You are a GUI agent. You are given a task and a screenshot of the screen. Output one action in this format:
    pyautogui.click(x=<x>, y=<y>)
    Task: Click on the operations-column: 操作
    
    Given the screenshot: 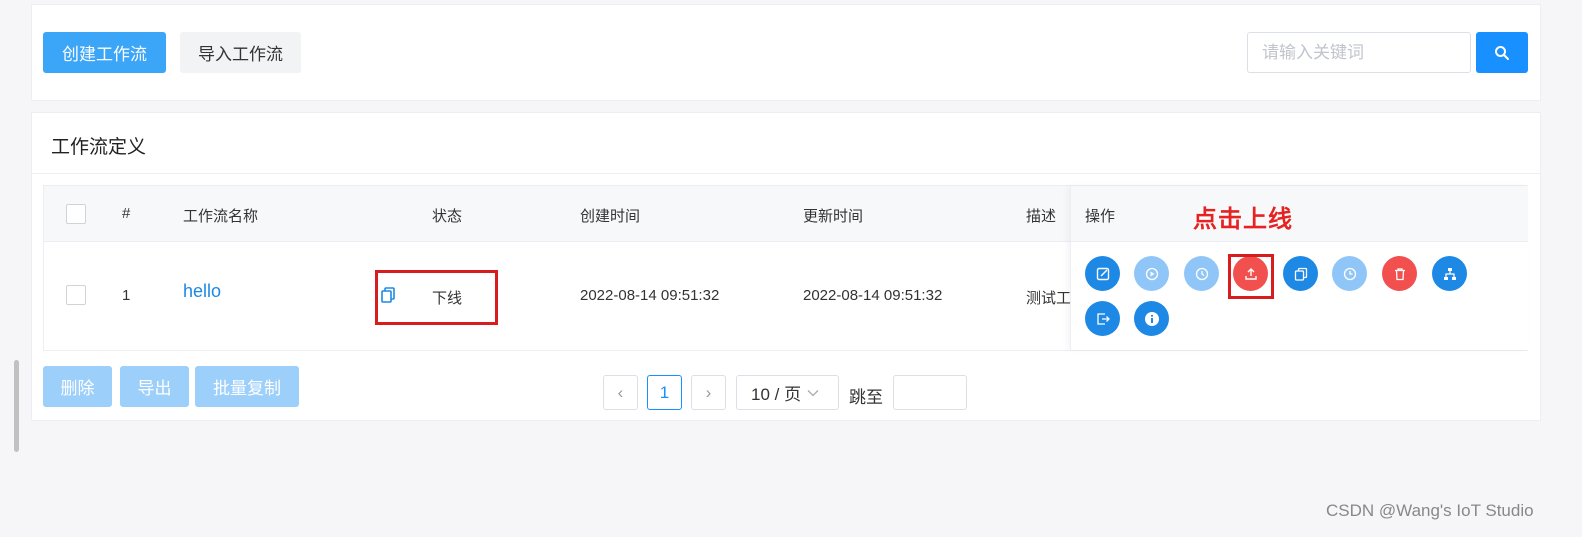 What is the action you would take?
    pyautogui.click(x=1299, y=268)
    